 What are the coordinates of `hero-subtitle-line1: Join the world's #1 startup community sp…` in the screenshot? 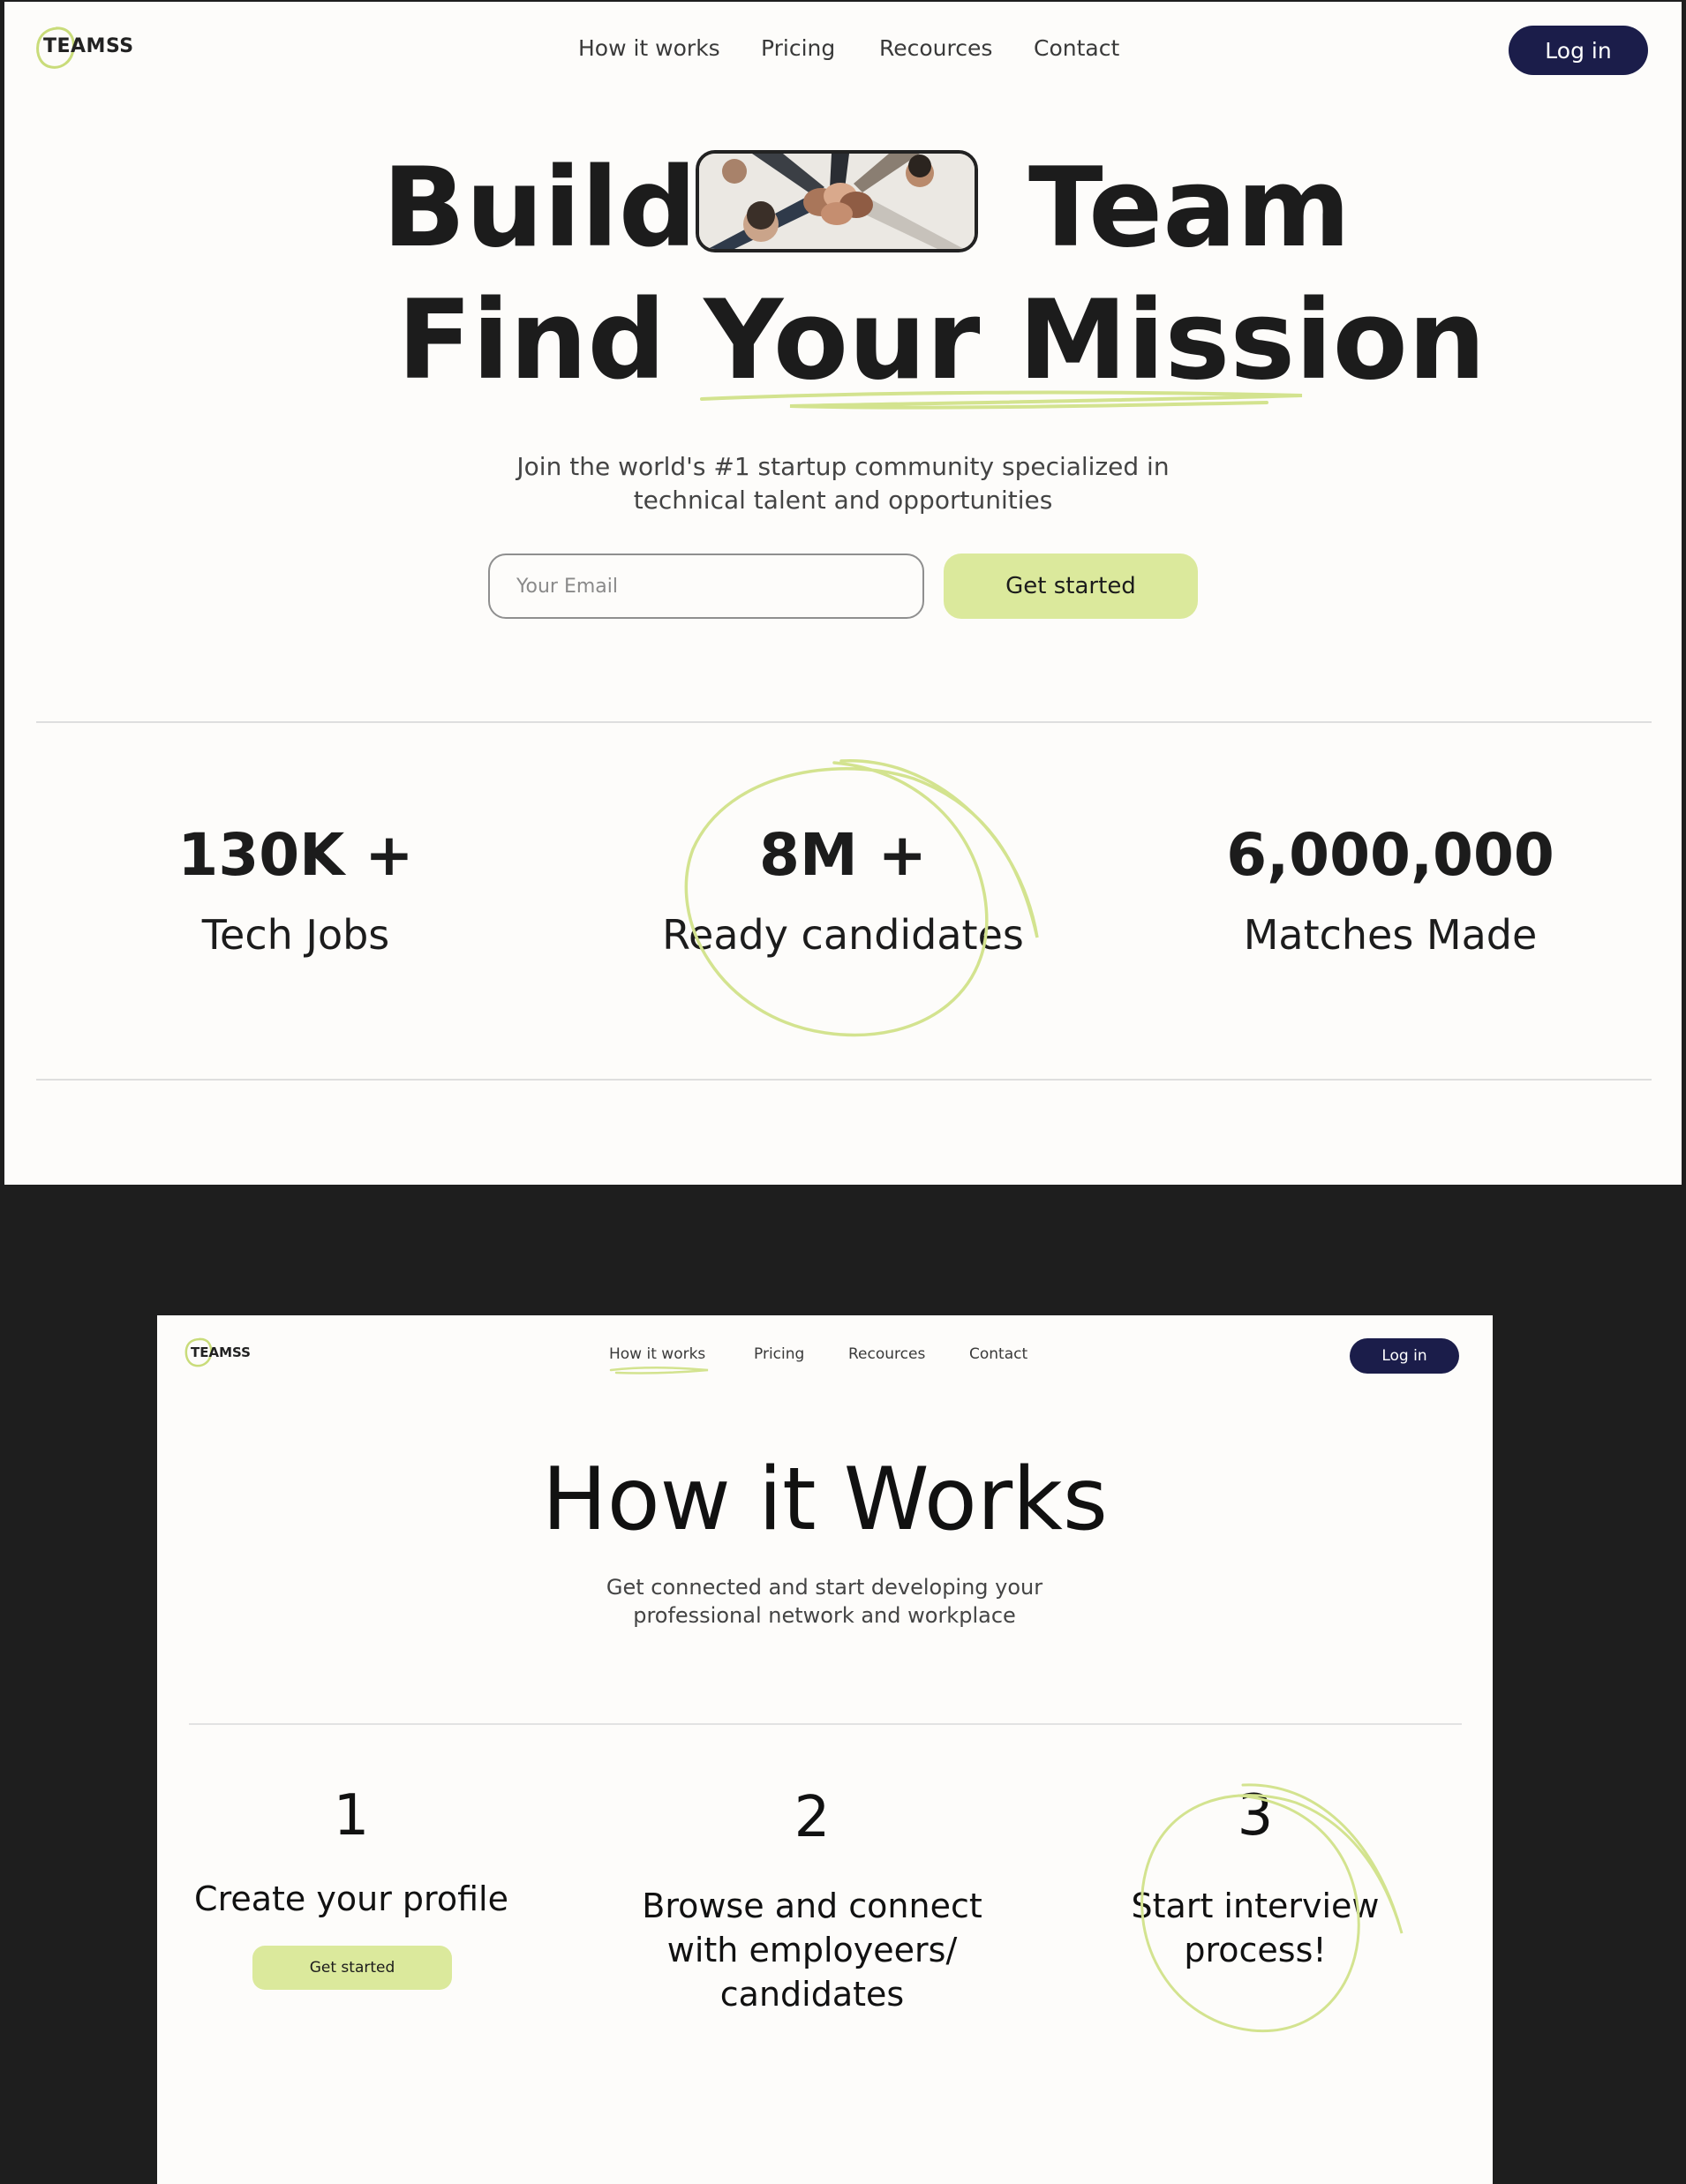 It's located at (843, 467).